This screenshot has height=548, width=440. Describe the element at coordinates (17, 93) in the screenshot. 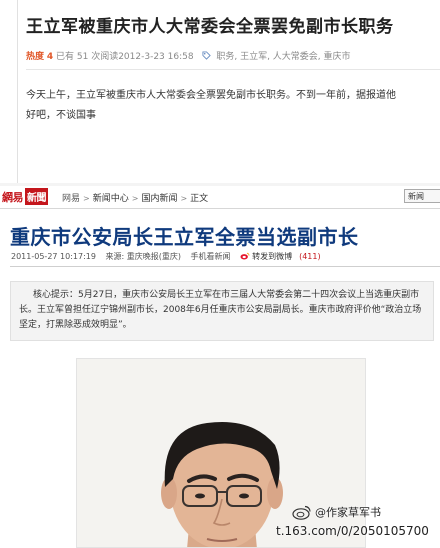

I see `post-left-border` at that location.